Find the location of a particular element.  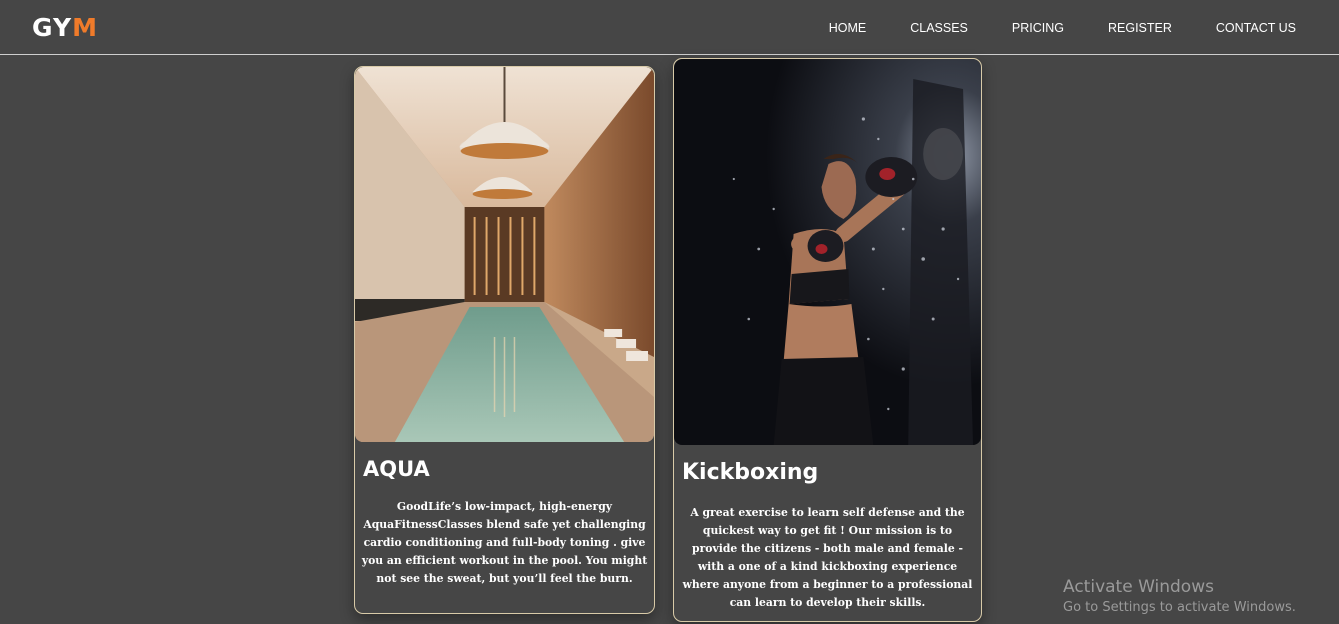

gym-logo: GYM is located at coordinates (65, 28).